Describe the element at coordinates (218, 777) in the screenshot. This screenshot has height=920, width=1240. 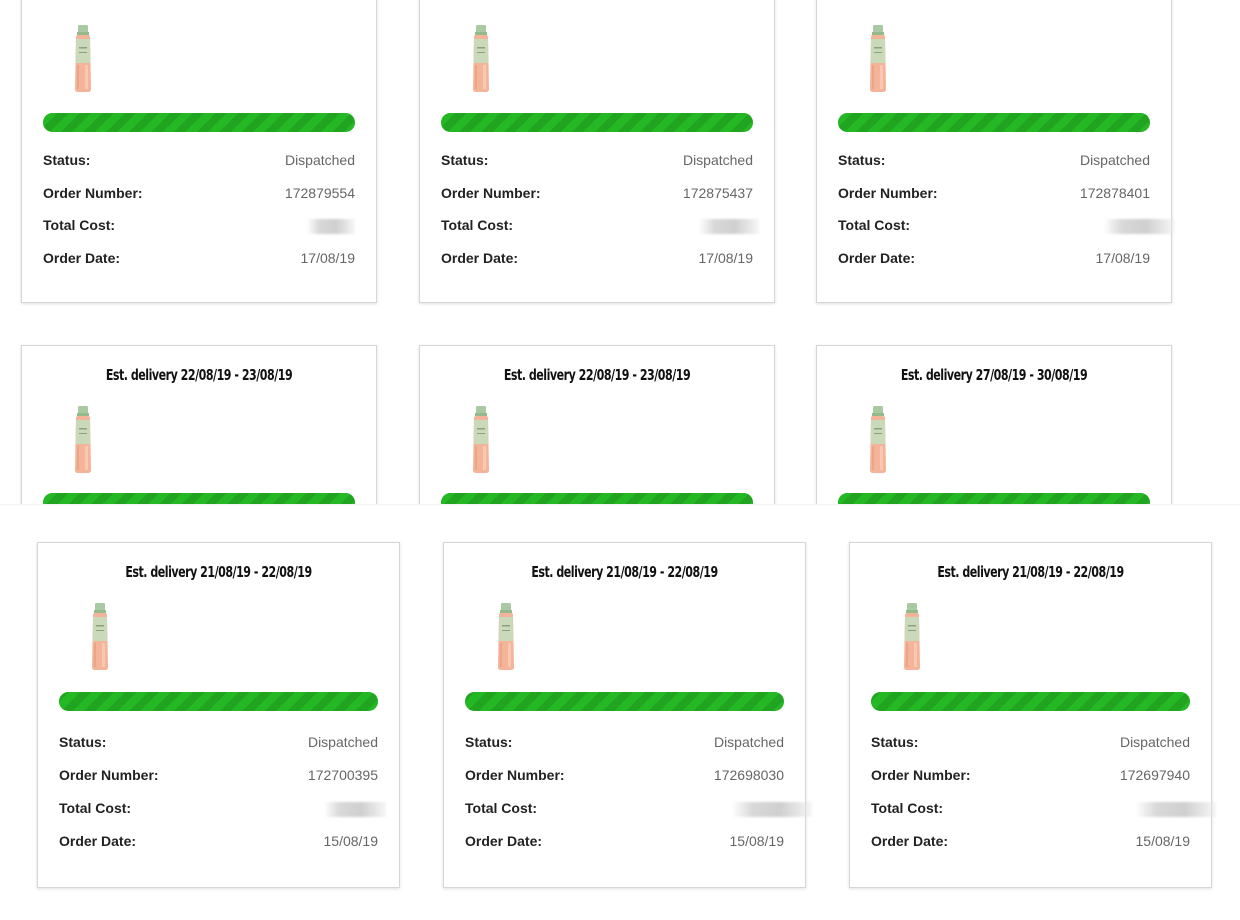
I see `order-number-row: Order Number: 172700395` at that location.